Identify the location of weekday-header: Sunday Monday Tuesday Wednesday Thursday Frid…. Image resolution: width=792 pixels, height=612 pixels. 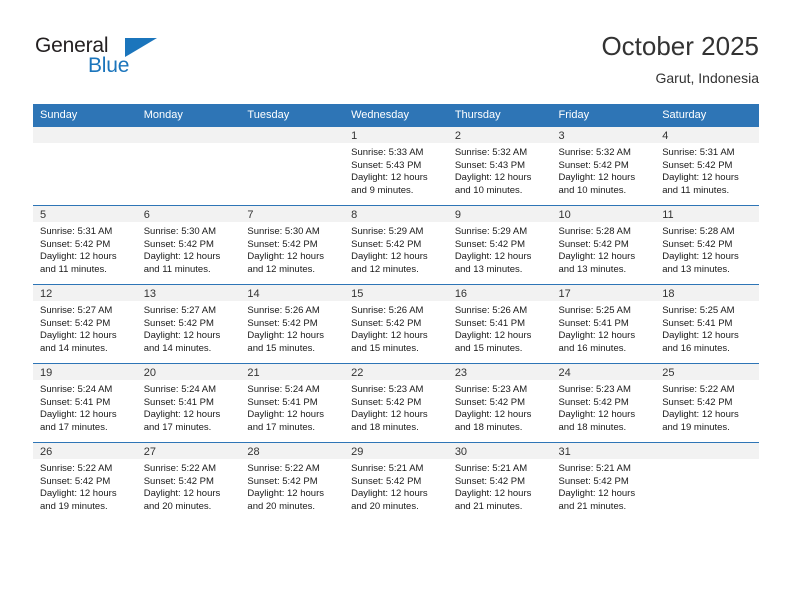
(396, 115).